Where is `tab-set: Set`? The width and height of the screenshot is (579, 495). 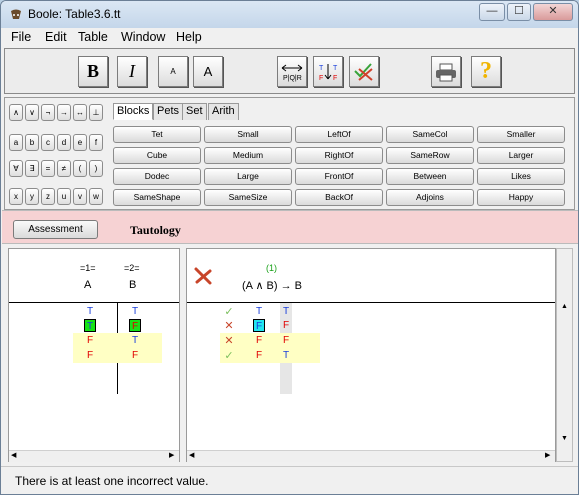 tab-set: Set is located at coordinates (194, 111).